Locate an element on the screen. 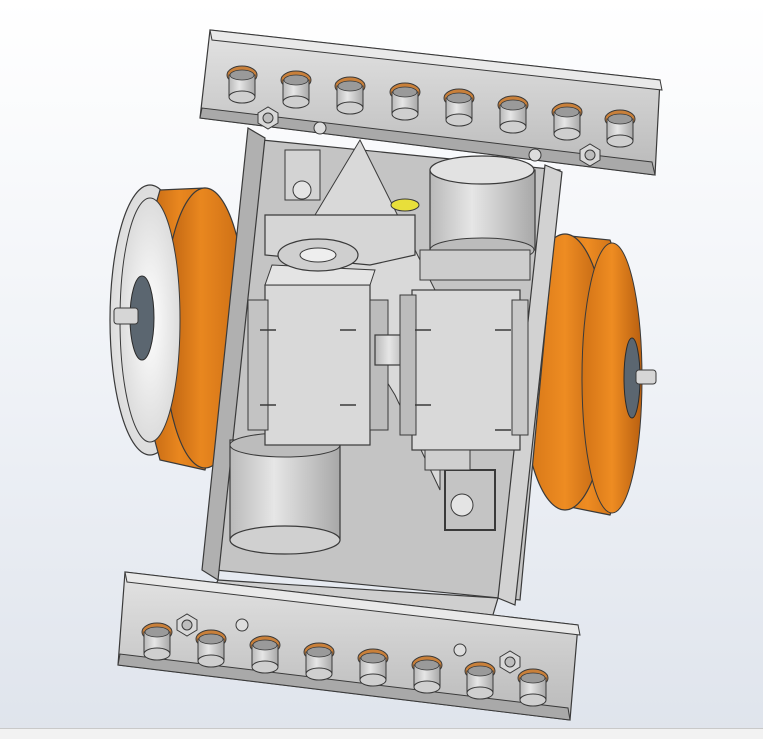  lower-drive-motor is located at coordinates (285, 493).